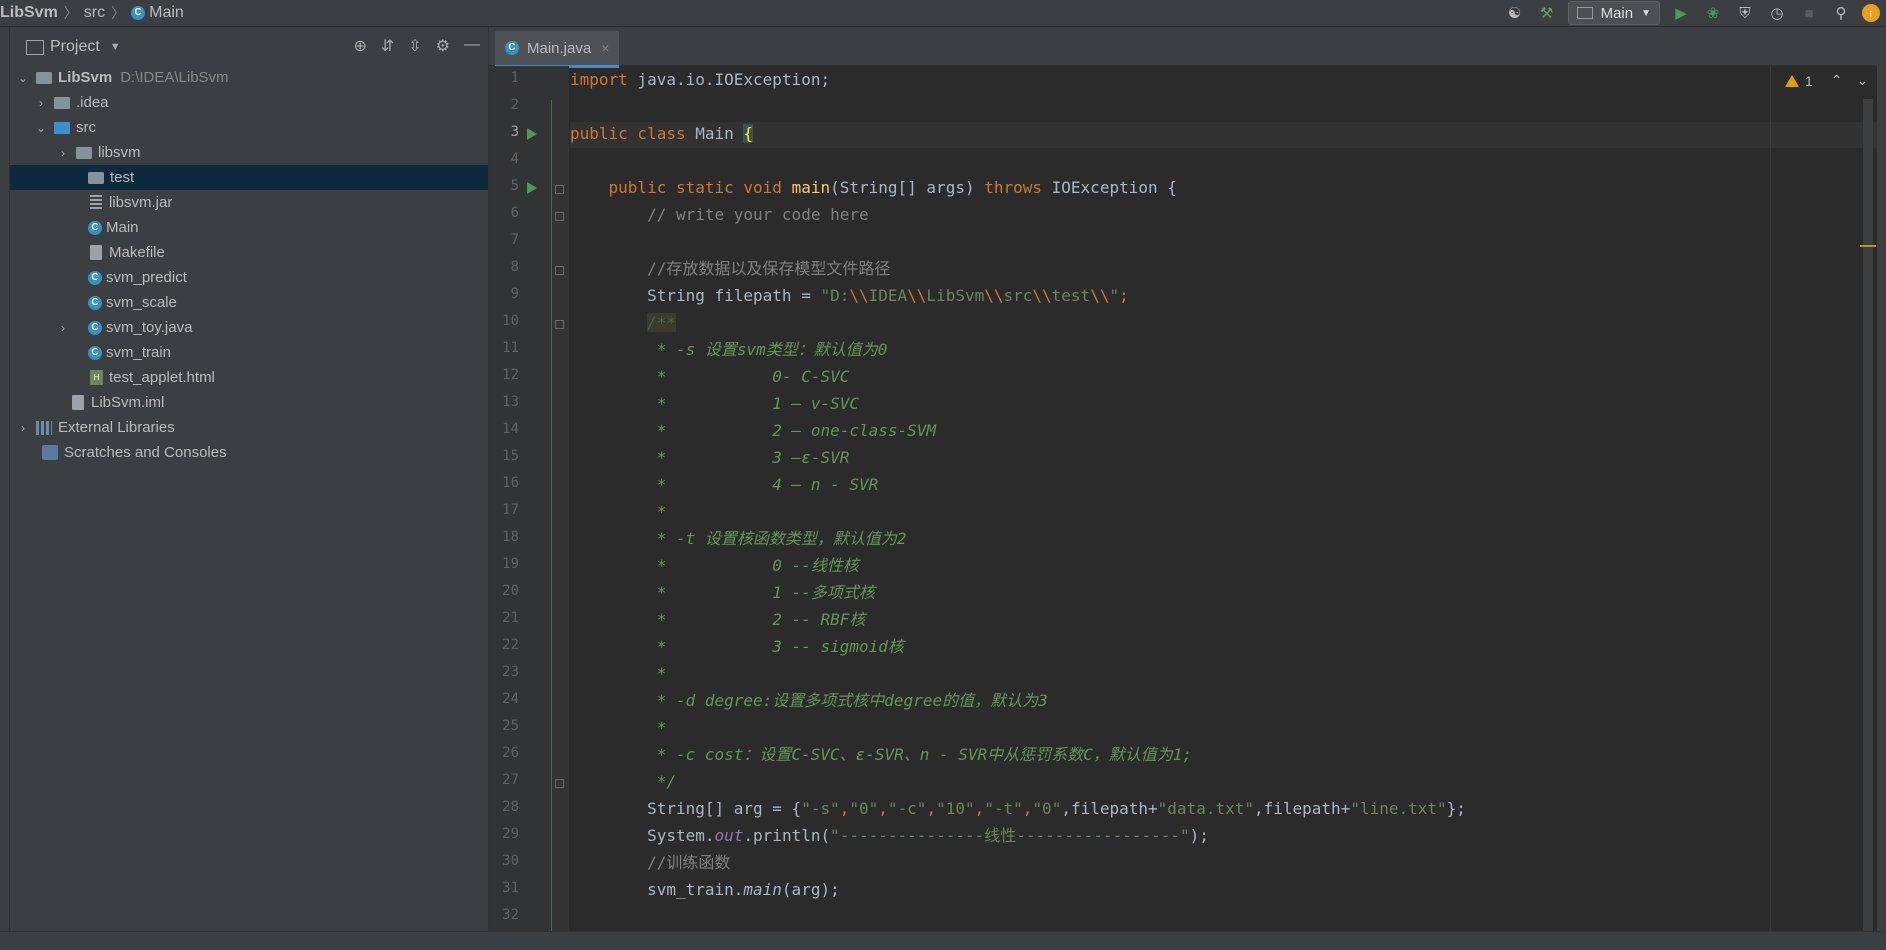 This screenshot has height=950, width=1886. Describe the element at coordinates (249, 127) in the screenshot. I see `tree-item-src: ⌄ src` at that location.